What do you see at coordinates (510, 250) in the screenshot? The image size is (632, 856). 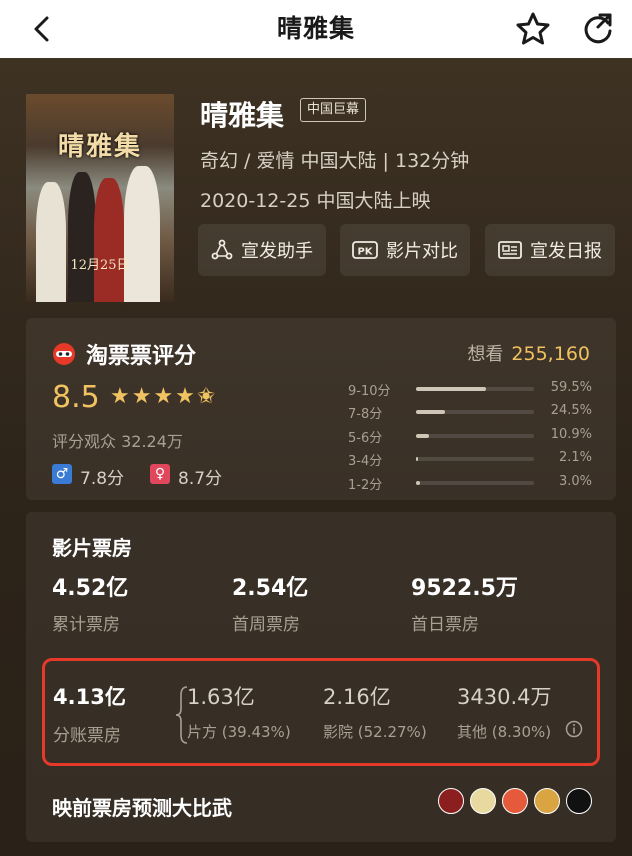 I see `newspaper-icon` at bounding box center [510, 250].